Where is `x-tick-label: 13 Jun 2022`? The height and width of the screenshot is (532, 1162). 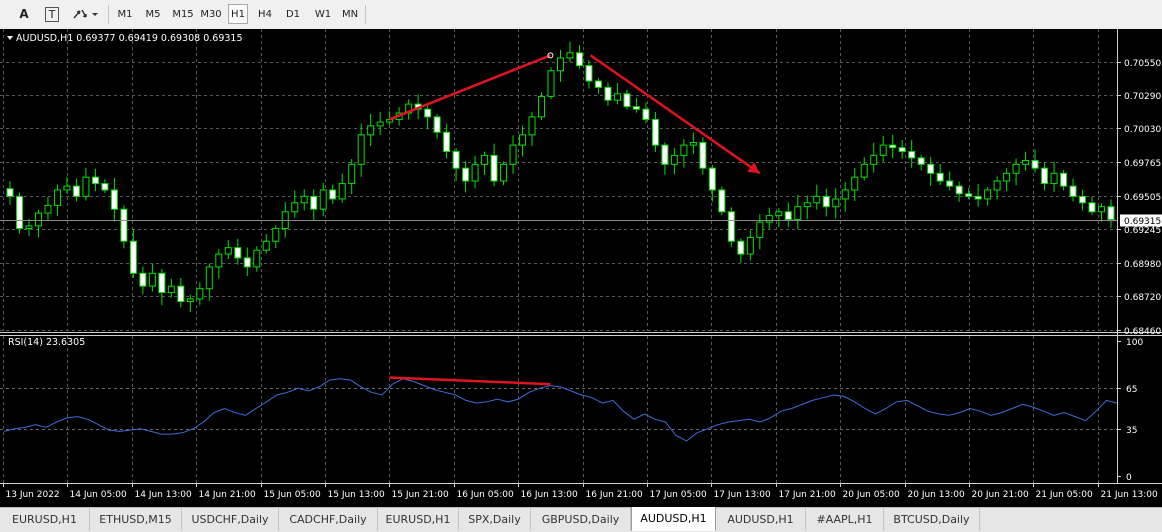
x-tick-label: 13 Jun 2022 is located at coordinates (33, 495).